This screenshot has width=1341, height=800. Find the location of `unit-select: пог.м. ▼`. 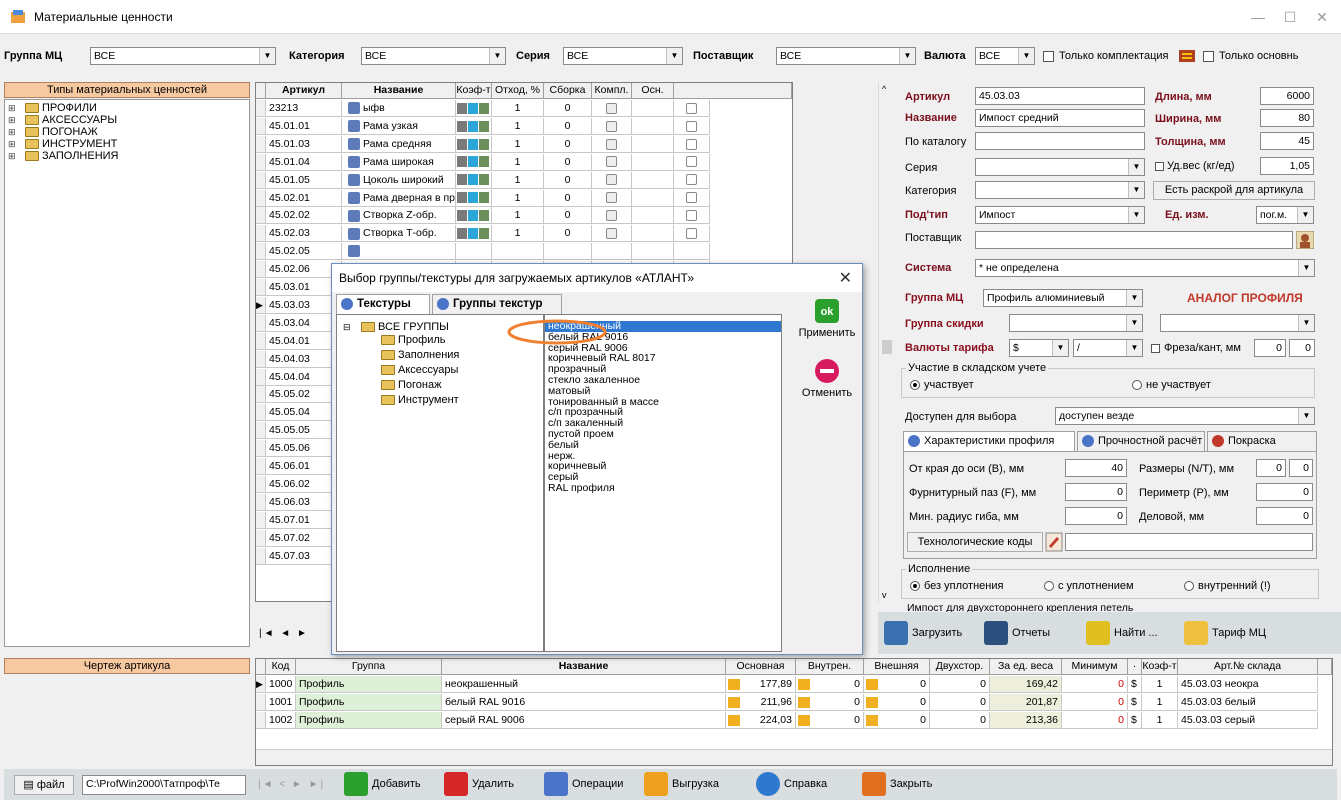

unit-select: пог.м. ▼ is located at coordinates (1285, 215).